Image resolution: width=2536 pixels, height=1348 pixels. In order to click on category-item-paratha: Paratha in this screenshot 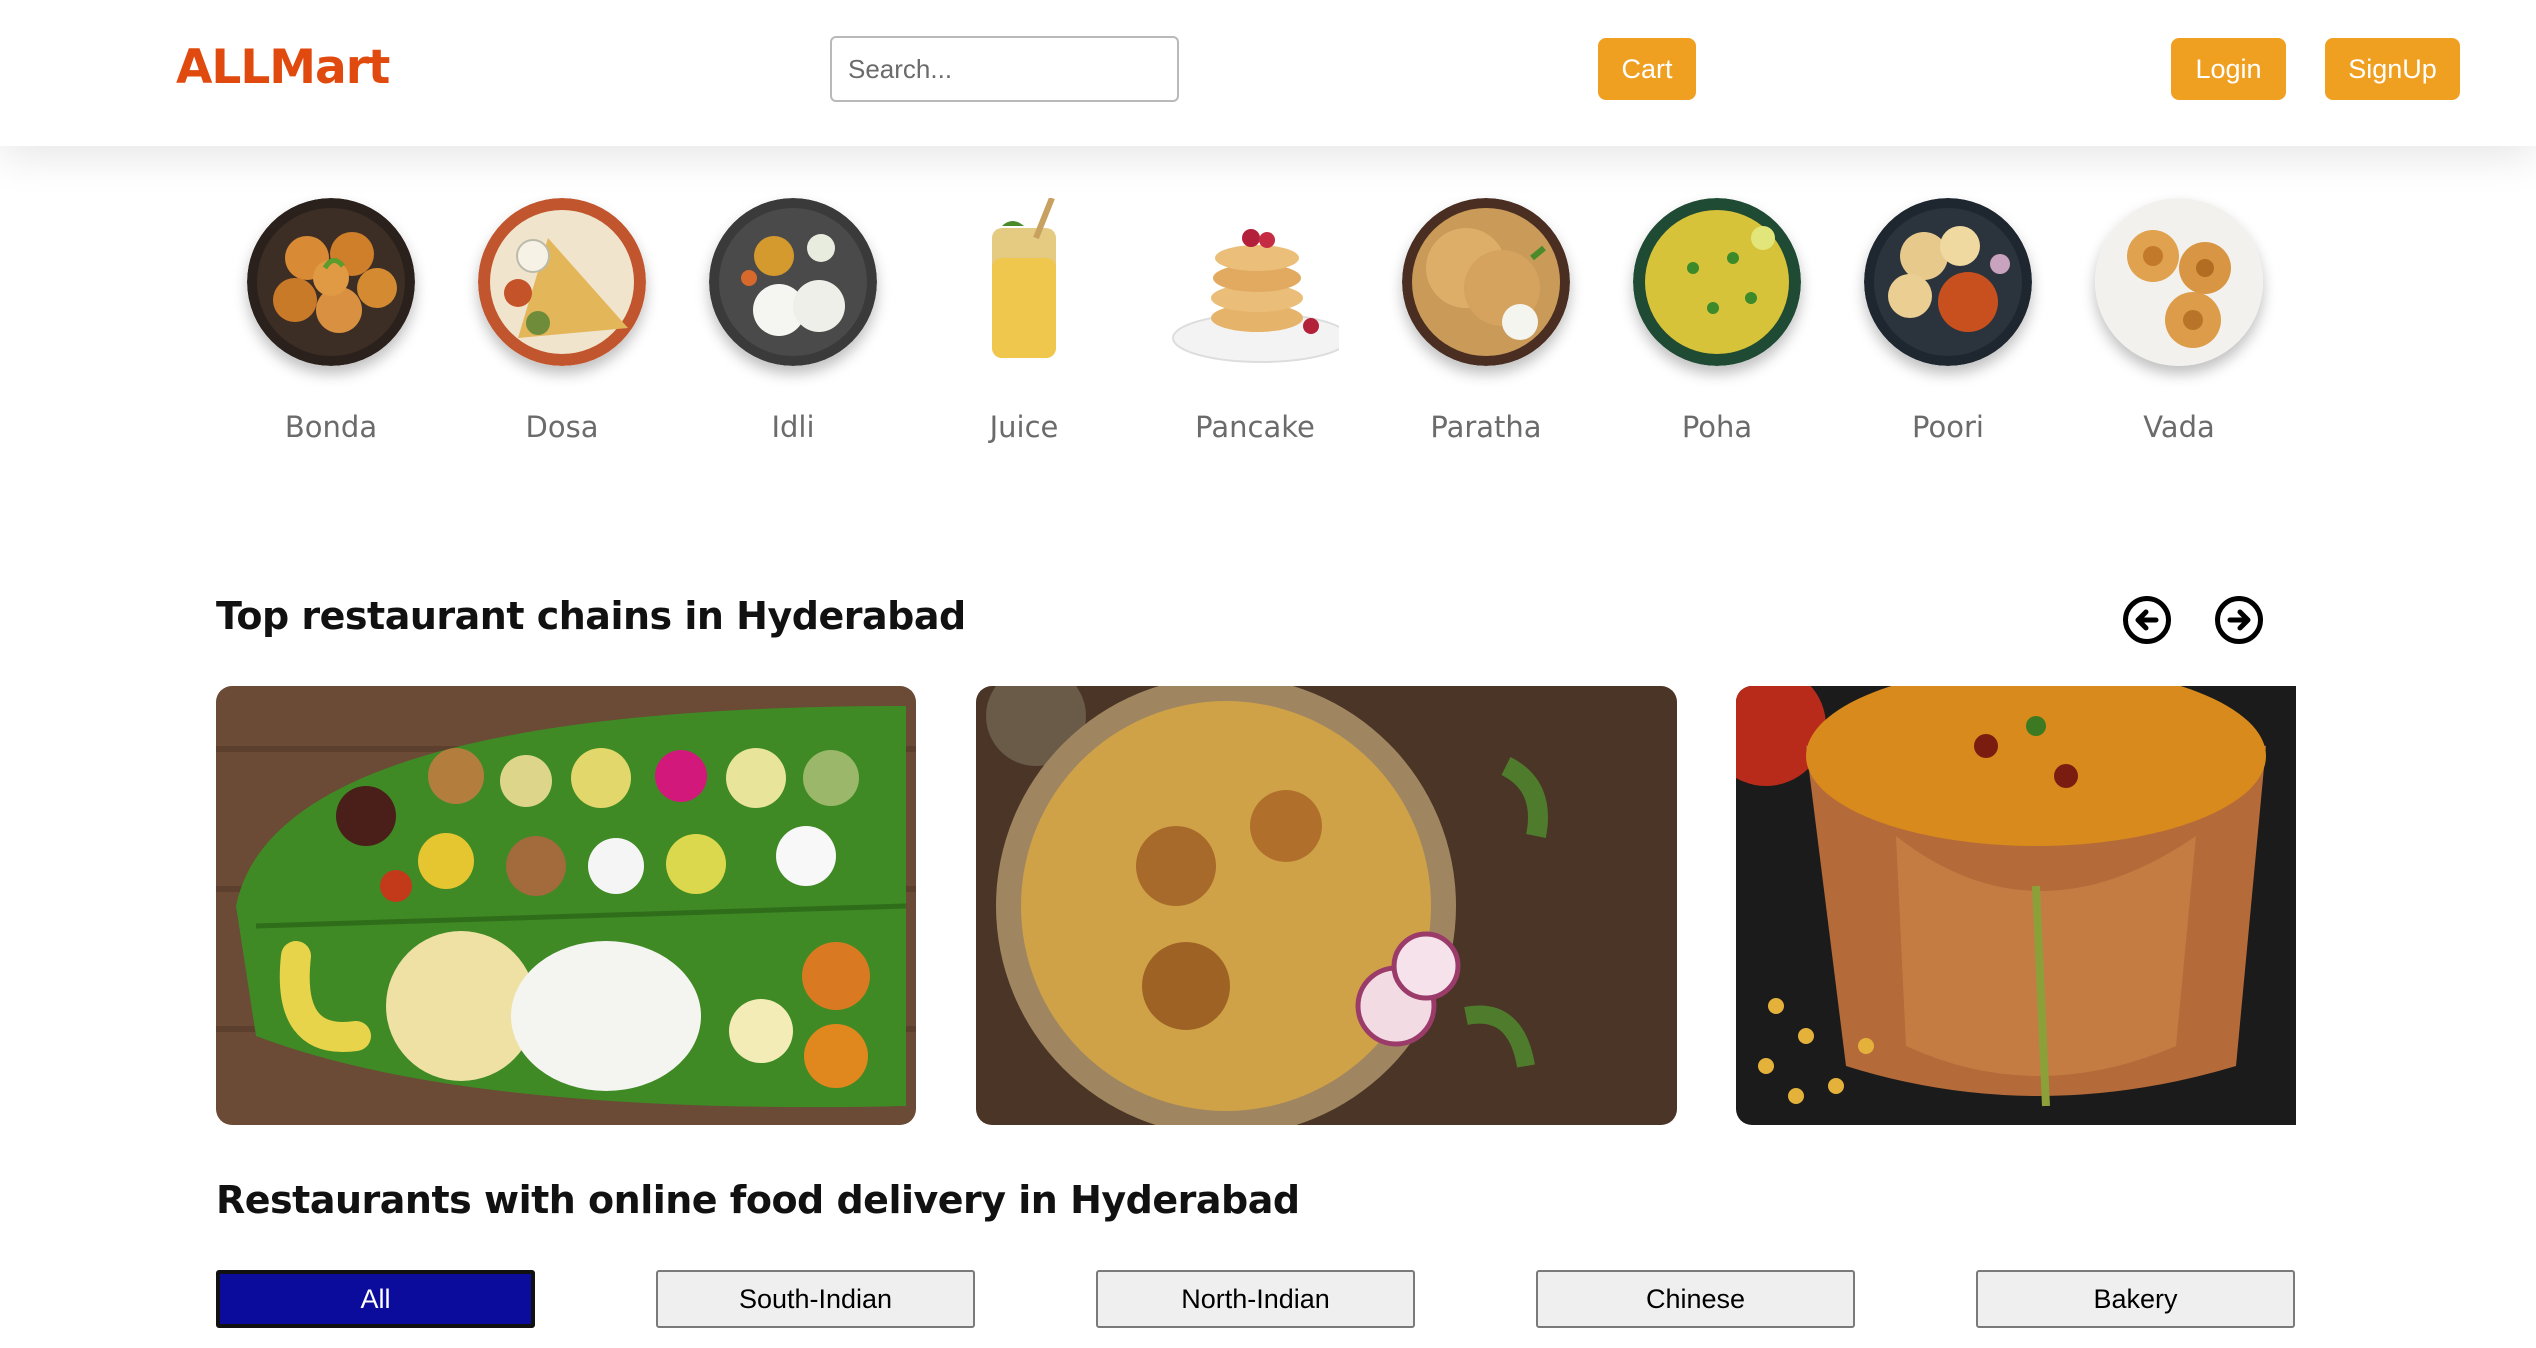, I will do `click(1486, 328)`.